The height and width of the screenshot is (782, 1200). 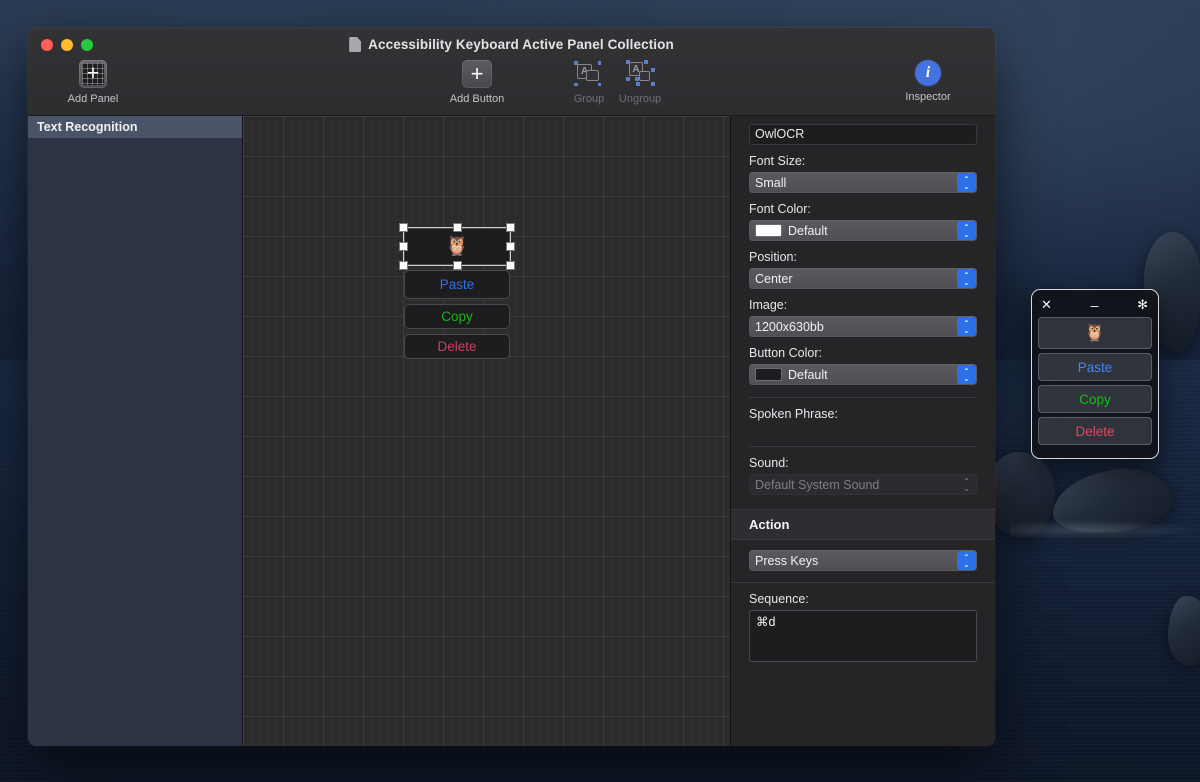 What do you see at coordinates (1095, 399) in the screenshot?
I see `floating-copy-button: Copy` at bounding box center [1095, 399].